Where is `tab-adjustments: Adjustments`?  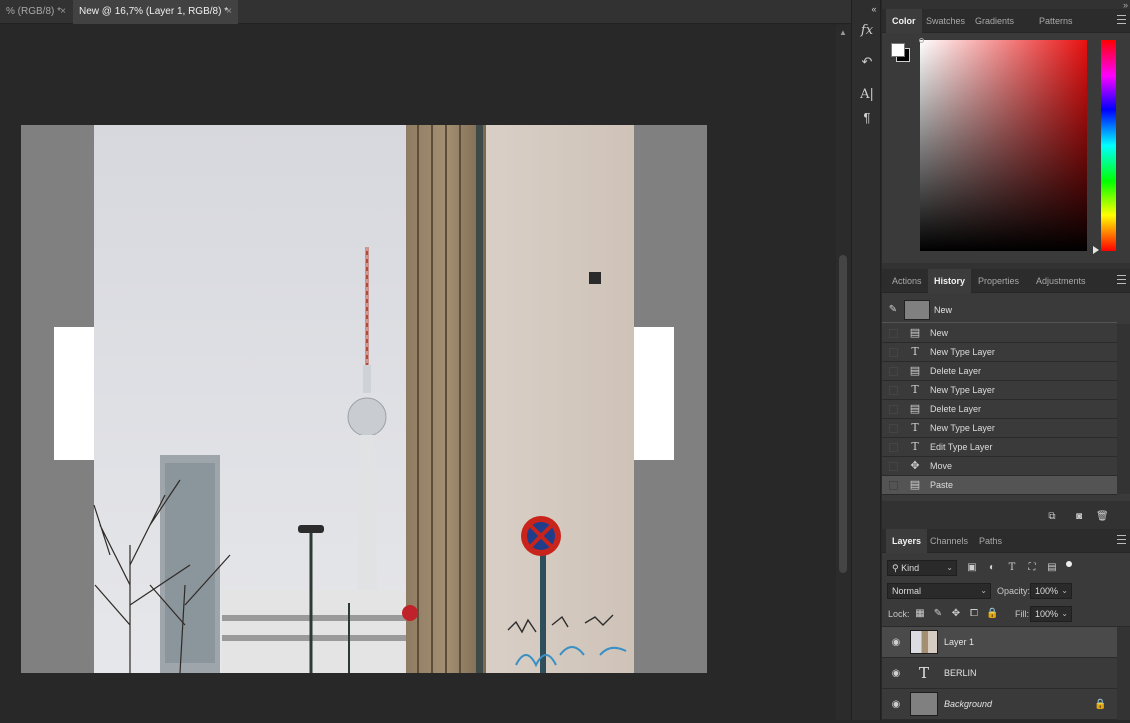 tab-adjustments: Adjustments is located at coordinates (1061, 281).